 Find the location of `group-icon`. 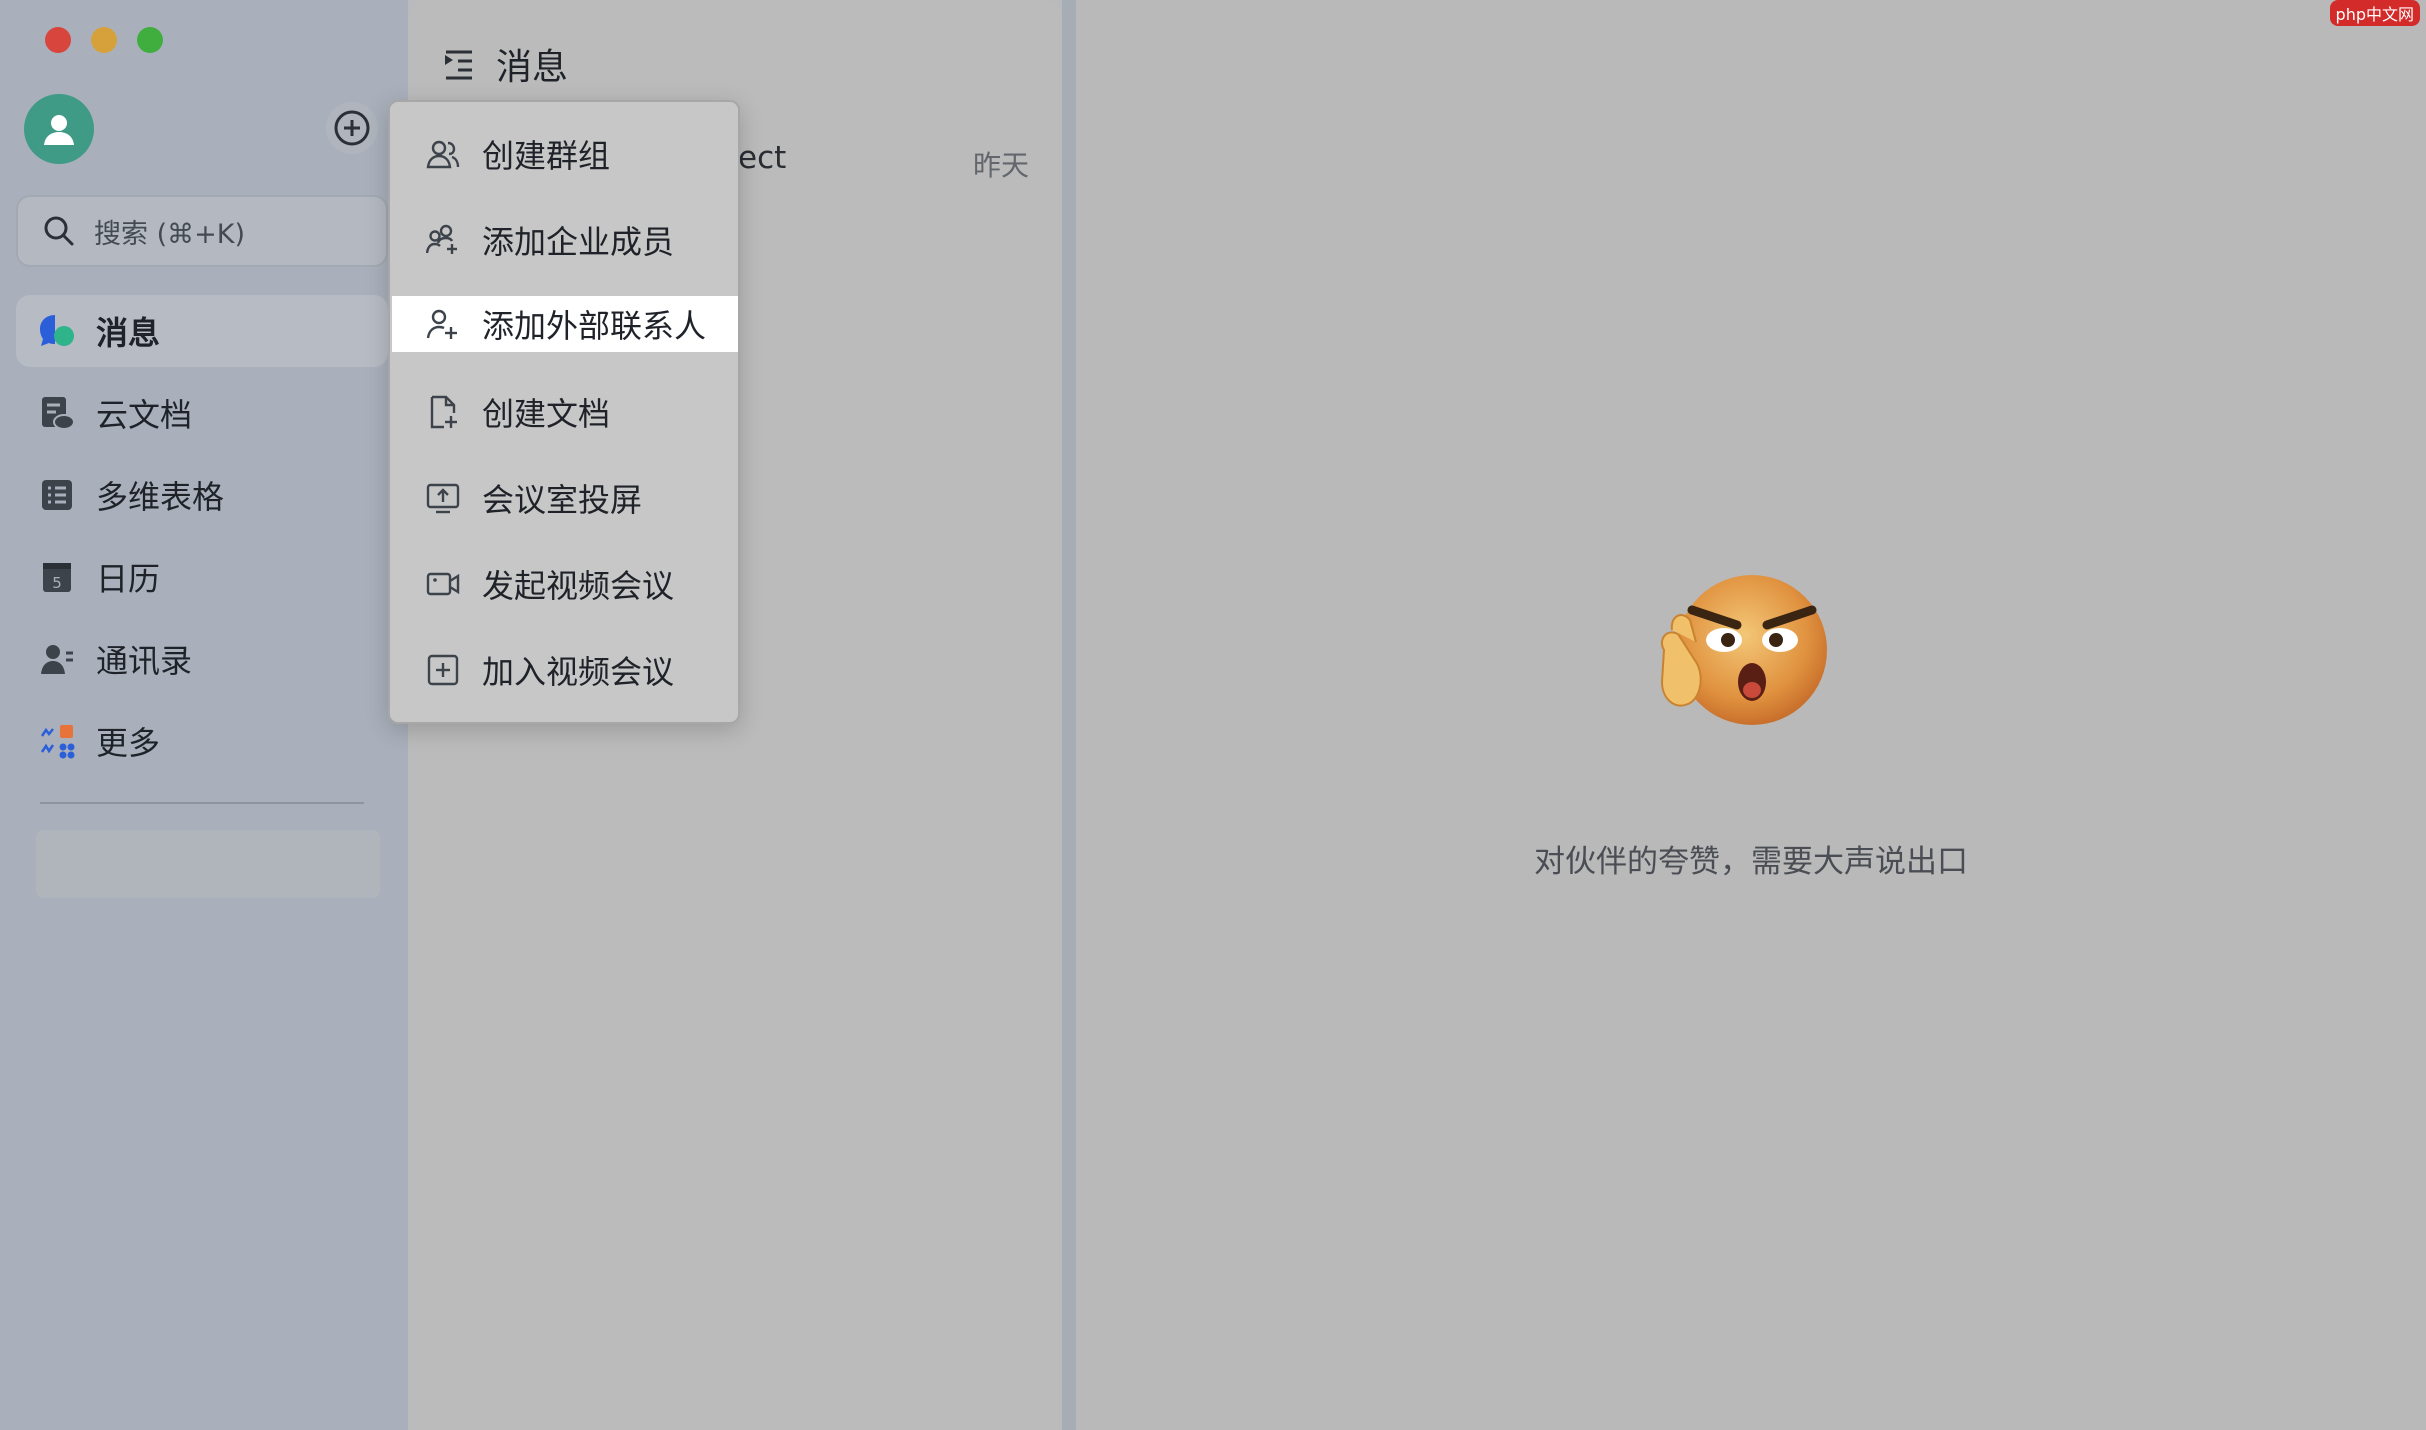

group-icon is located at coordinates (443, 154).